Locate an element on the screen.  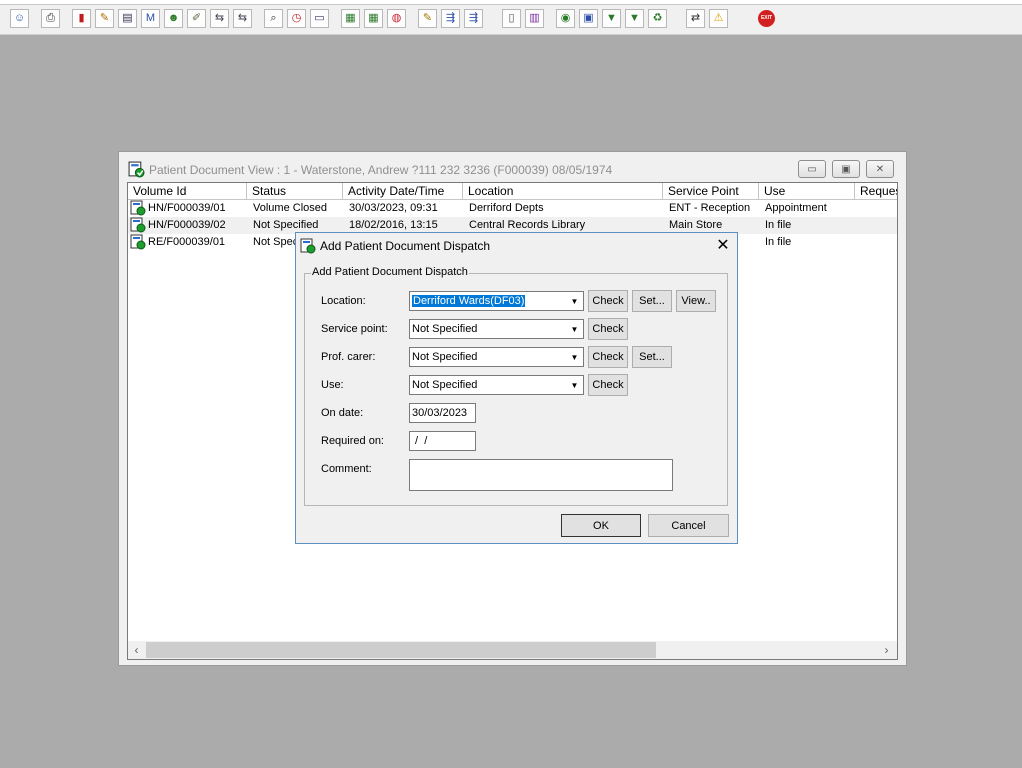
maximize-icon: ▣ is located at coordinates (846, 169).